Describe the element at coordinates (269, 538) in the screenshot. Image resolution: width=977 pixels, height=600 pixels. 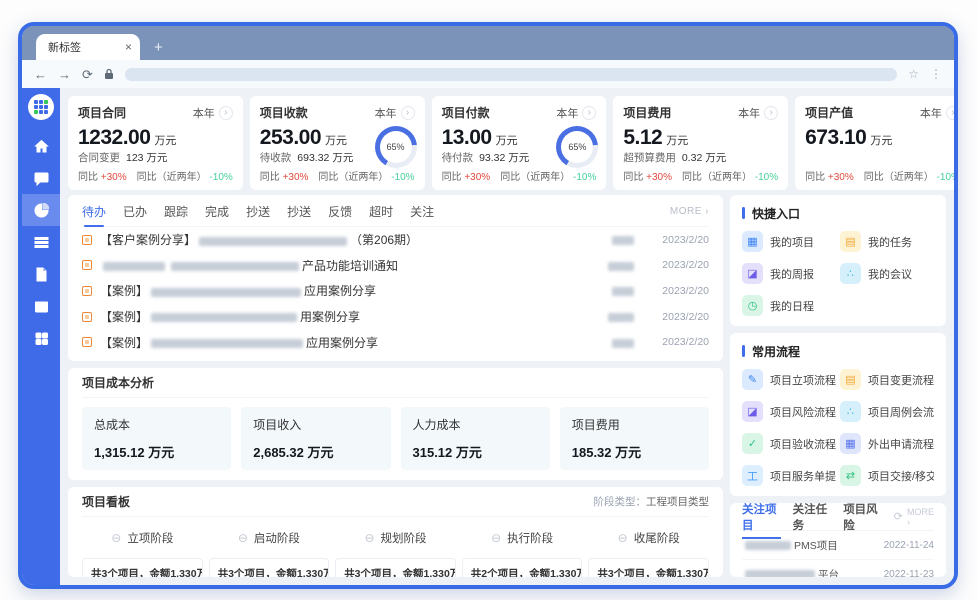
I see `stage-chevron-2: ⊖ 启动阶段` at that location.